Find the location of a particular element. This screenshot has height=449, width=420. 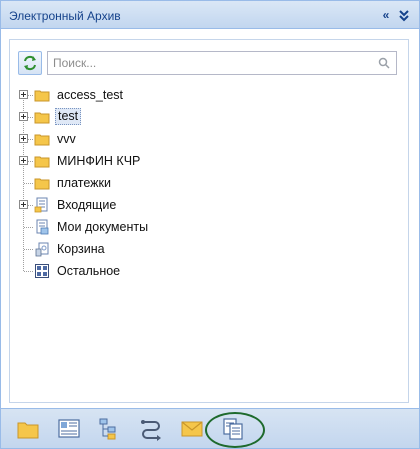

tree-node-label: access_test is located at coordinates (90, 95).